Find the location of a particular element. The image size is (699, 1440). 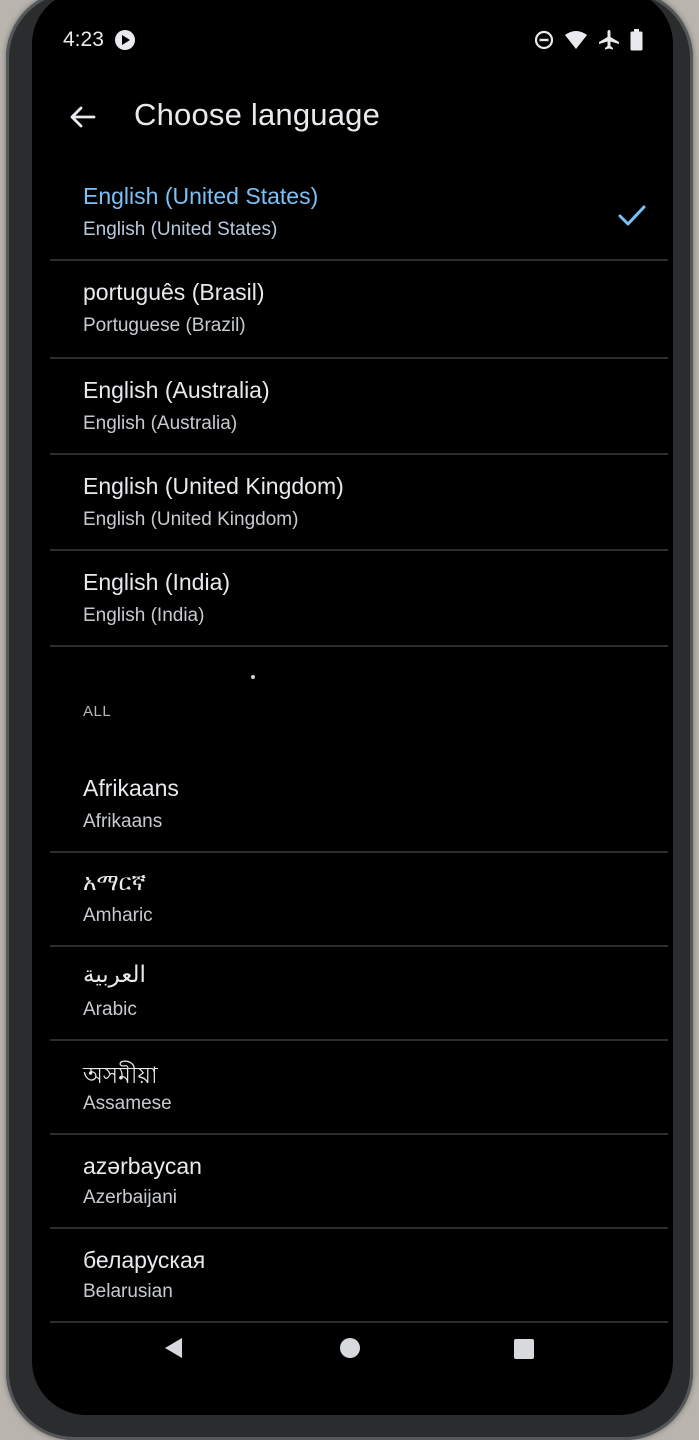

list-item-afrikaans: Afrikaans Afrikaans is located at coordinates (359, 805).